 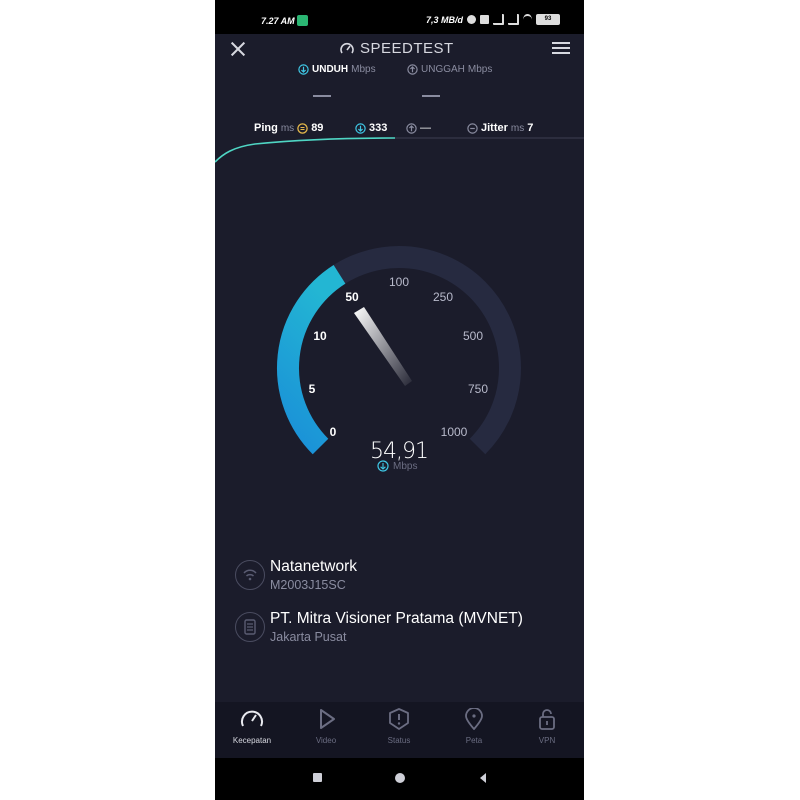 I want to click on gauge-fill, so click(x=311, y=360).